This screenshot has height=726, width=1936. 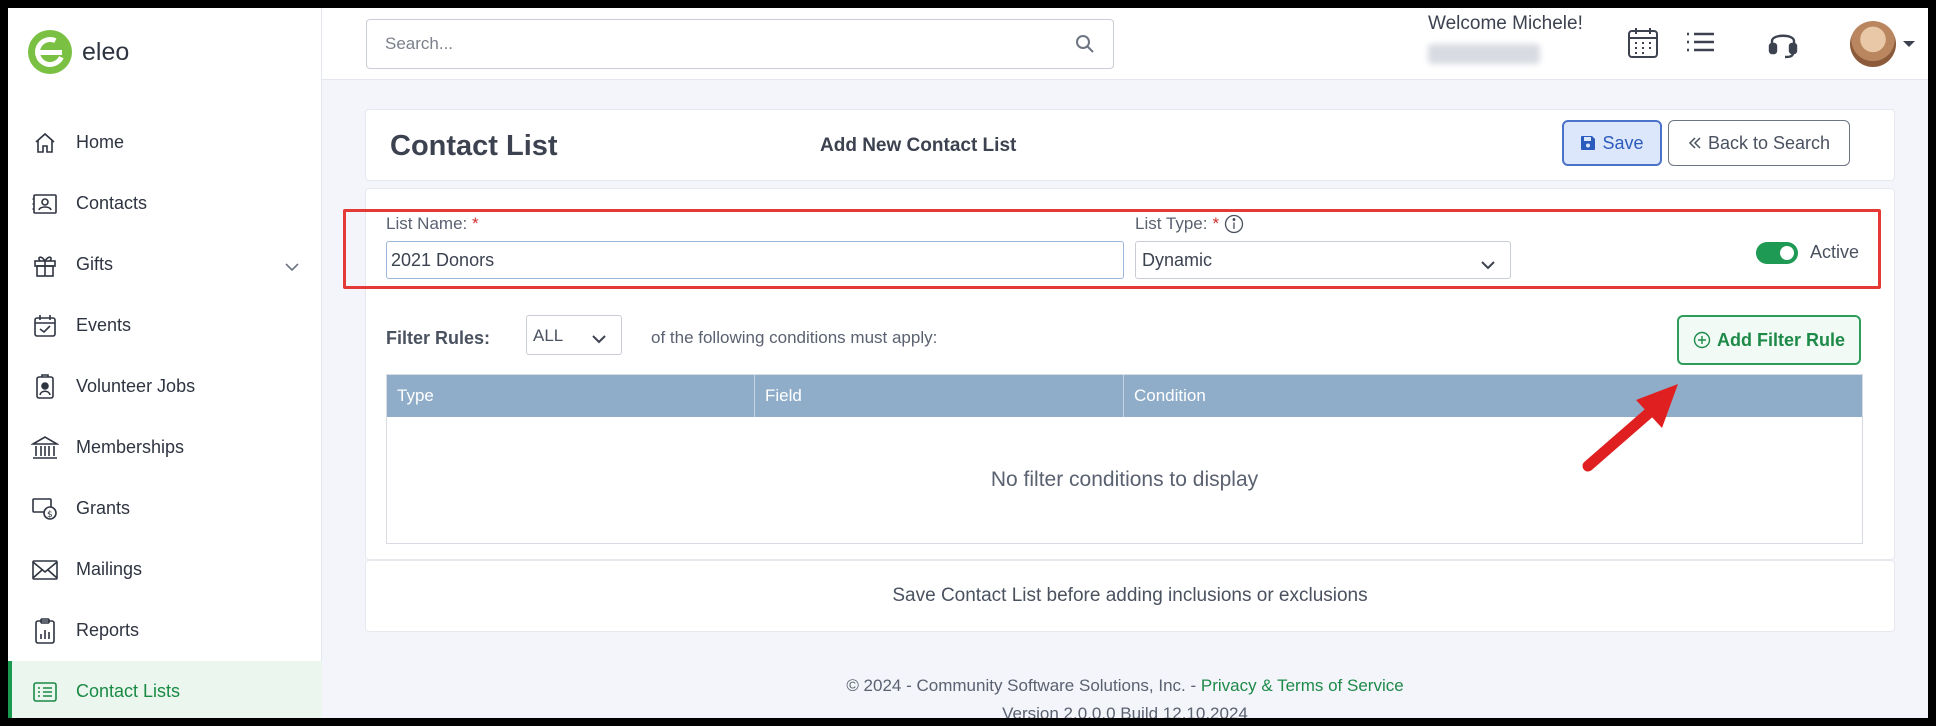 I want to click on sidebar-item-label: Contact Lists, so click(x=128, y=691).